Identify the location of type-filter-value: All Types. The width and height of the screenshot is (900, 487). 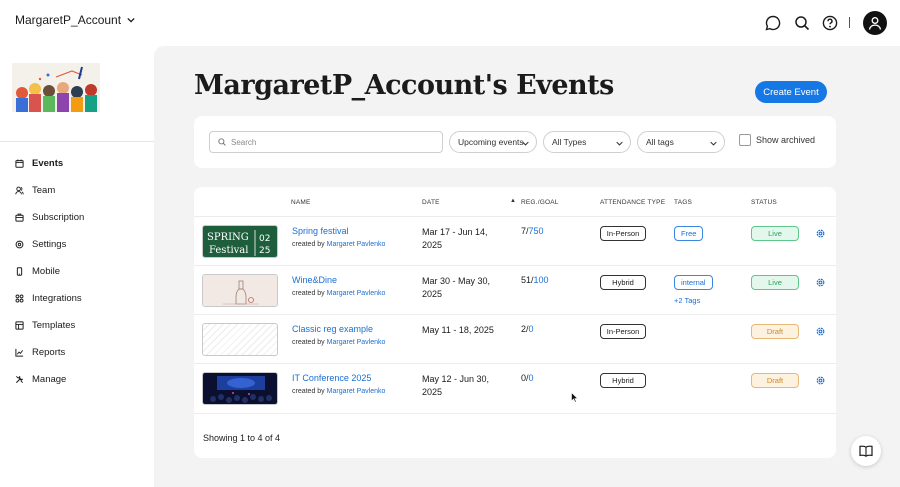
(569, 142).